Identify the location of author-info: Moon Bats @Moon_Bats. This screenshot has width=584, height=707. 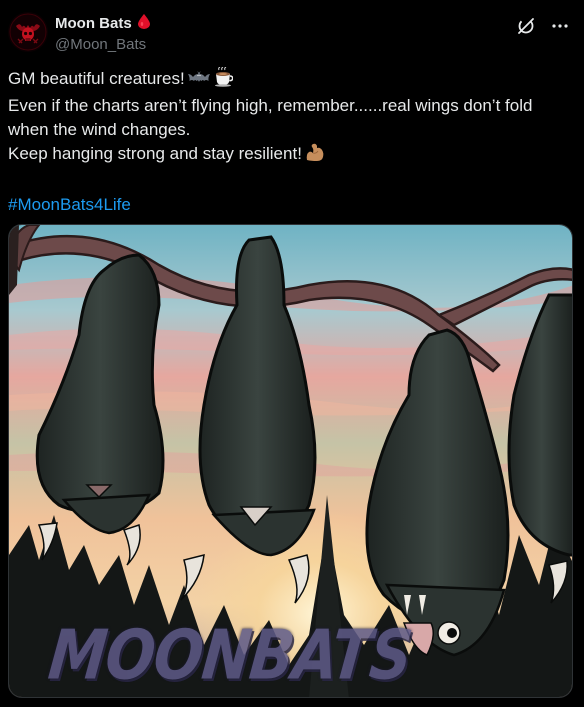
(103, 34).